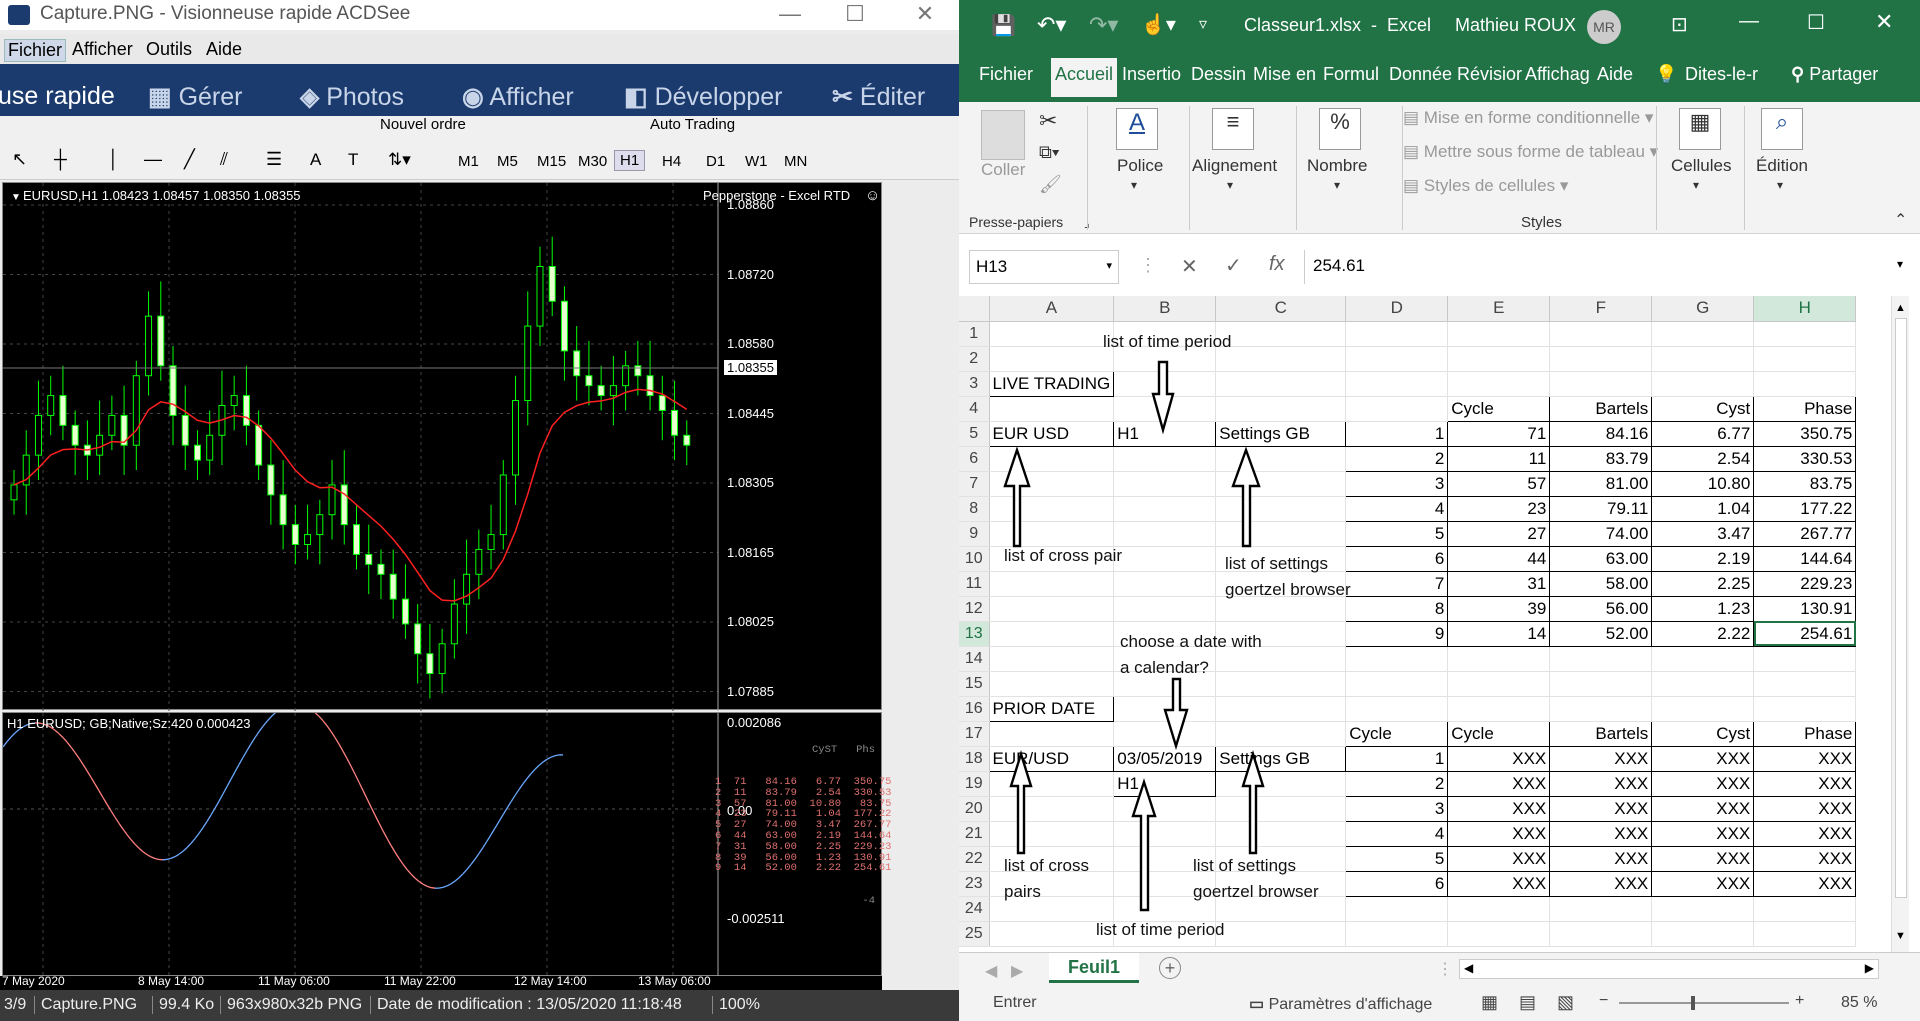 The width and height of the screenshot is (1920, 1021). I want to click on tf-h1: H1, so click(630, 160).